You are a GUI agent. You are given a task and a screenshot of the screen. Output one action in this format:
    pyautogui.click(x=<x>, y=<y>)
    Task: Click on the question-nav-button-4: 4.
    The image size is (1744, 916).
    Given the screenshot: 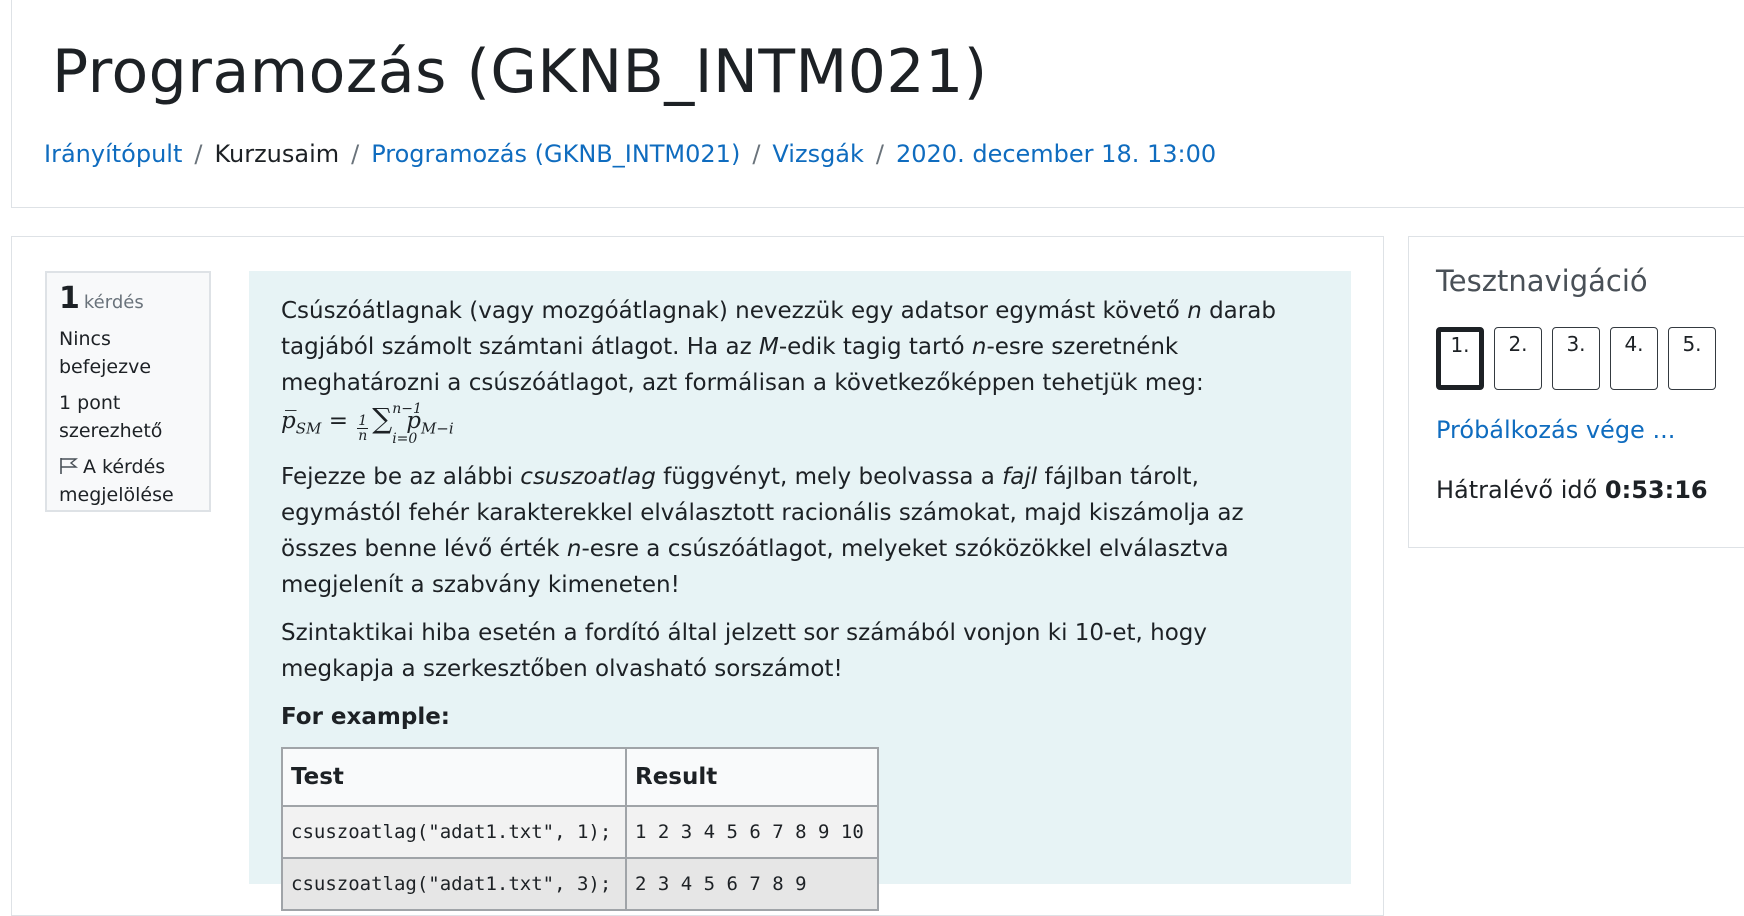 What is the action you would take?
    pyautogui.click(x=1634, y=358)
    